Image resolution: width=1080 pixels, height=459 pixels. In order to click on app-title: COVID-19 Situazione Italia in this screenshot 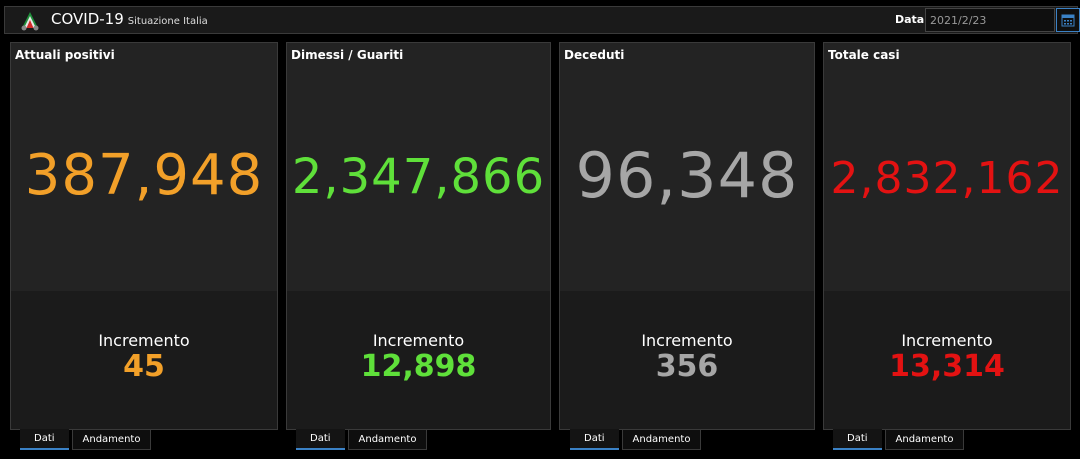, I will do `click(129, 19)`.